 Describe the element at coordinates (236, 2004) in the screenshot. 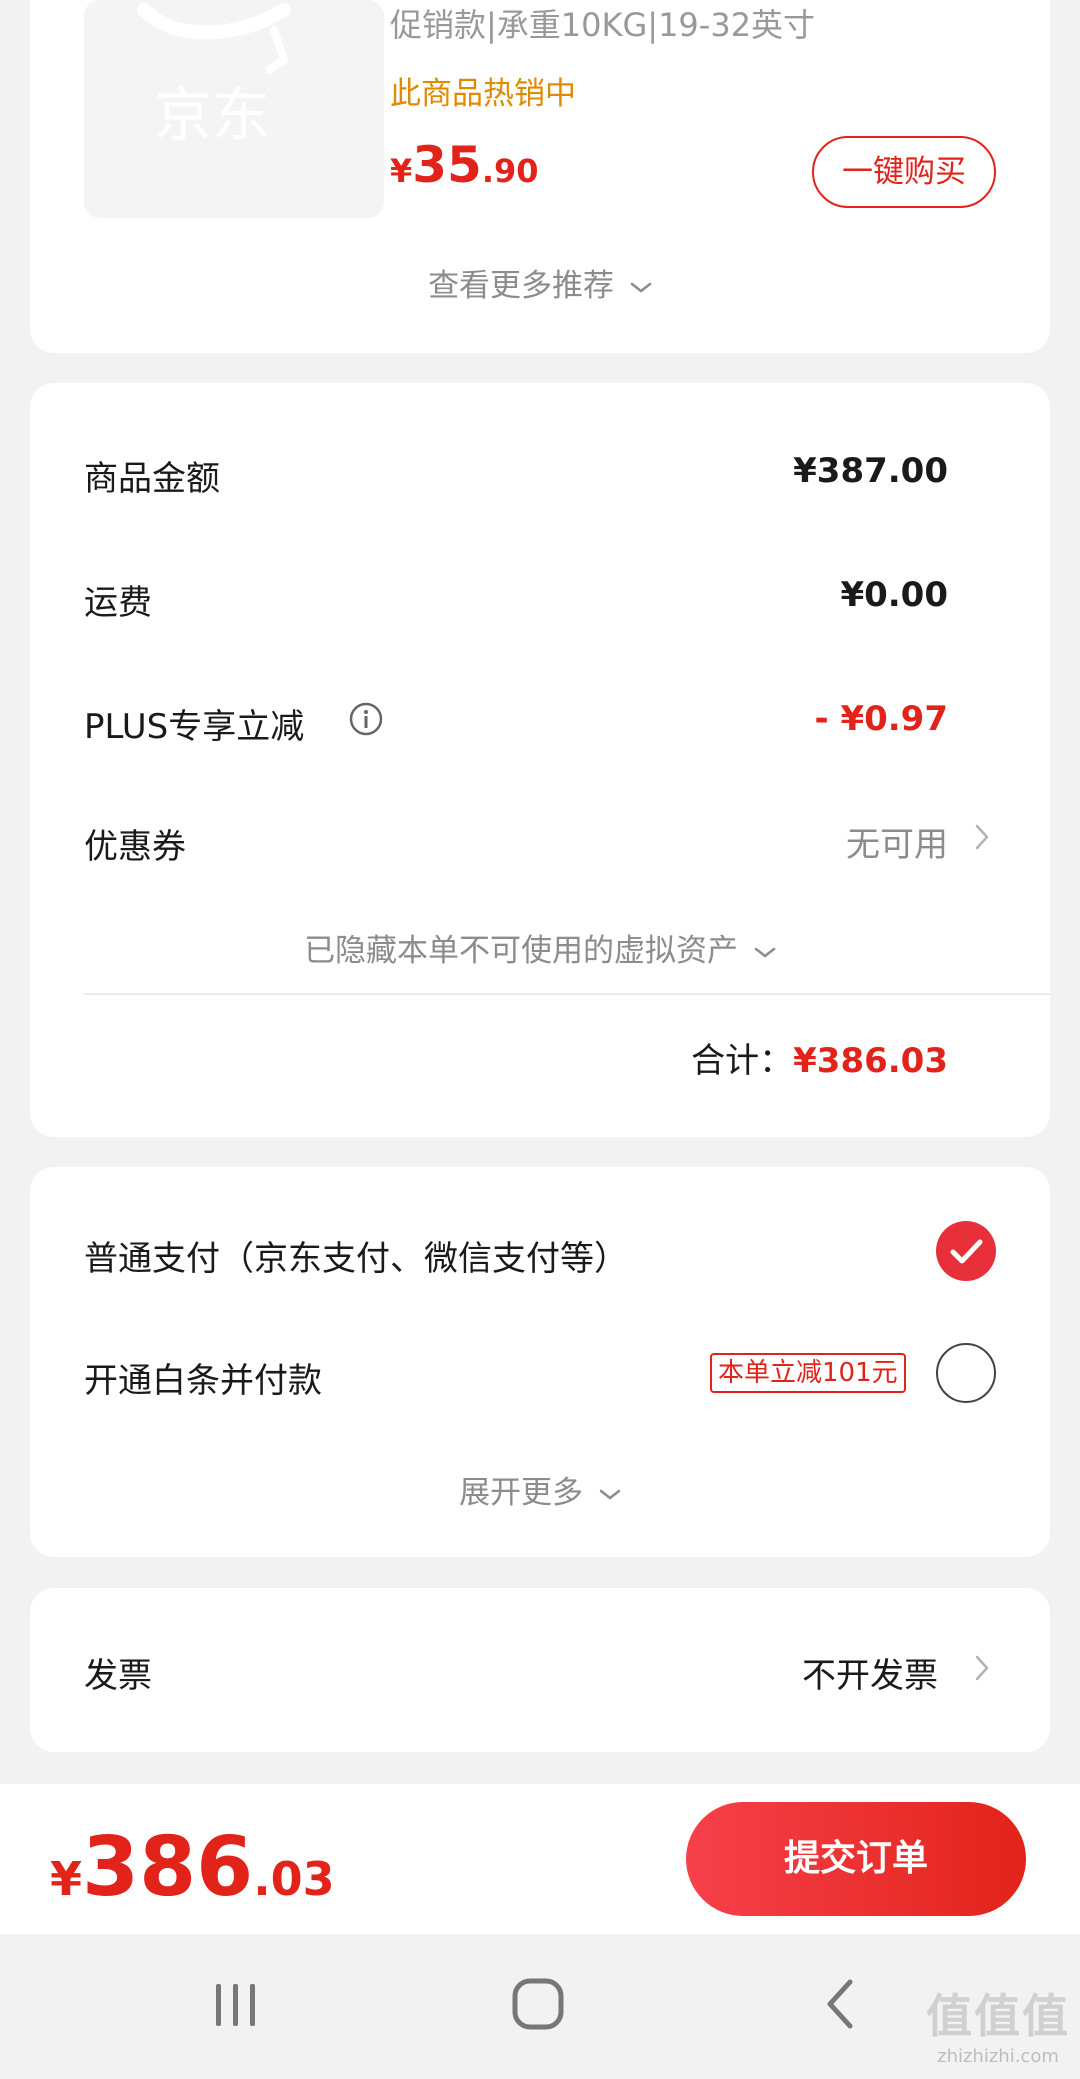

I see `recent-apps-icon` at that location.